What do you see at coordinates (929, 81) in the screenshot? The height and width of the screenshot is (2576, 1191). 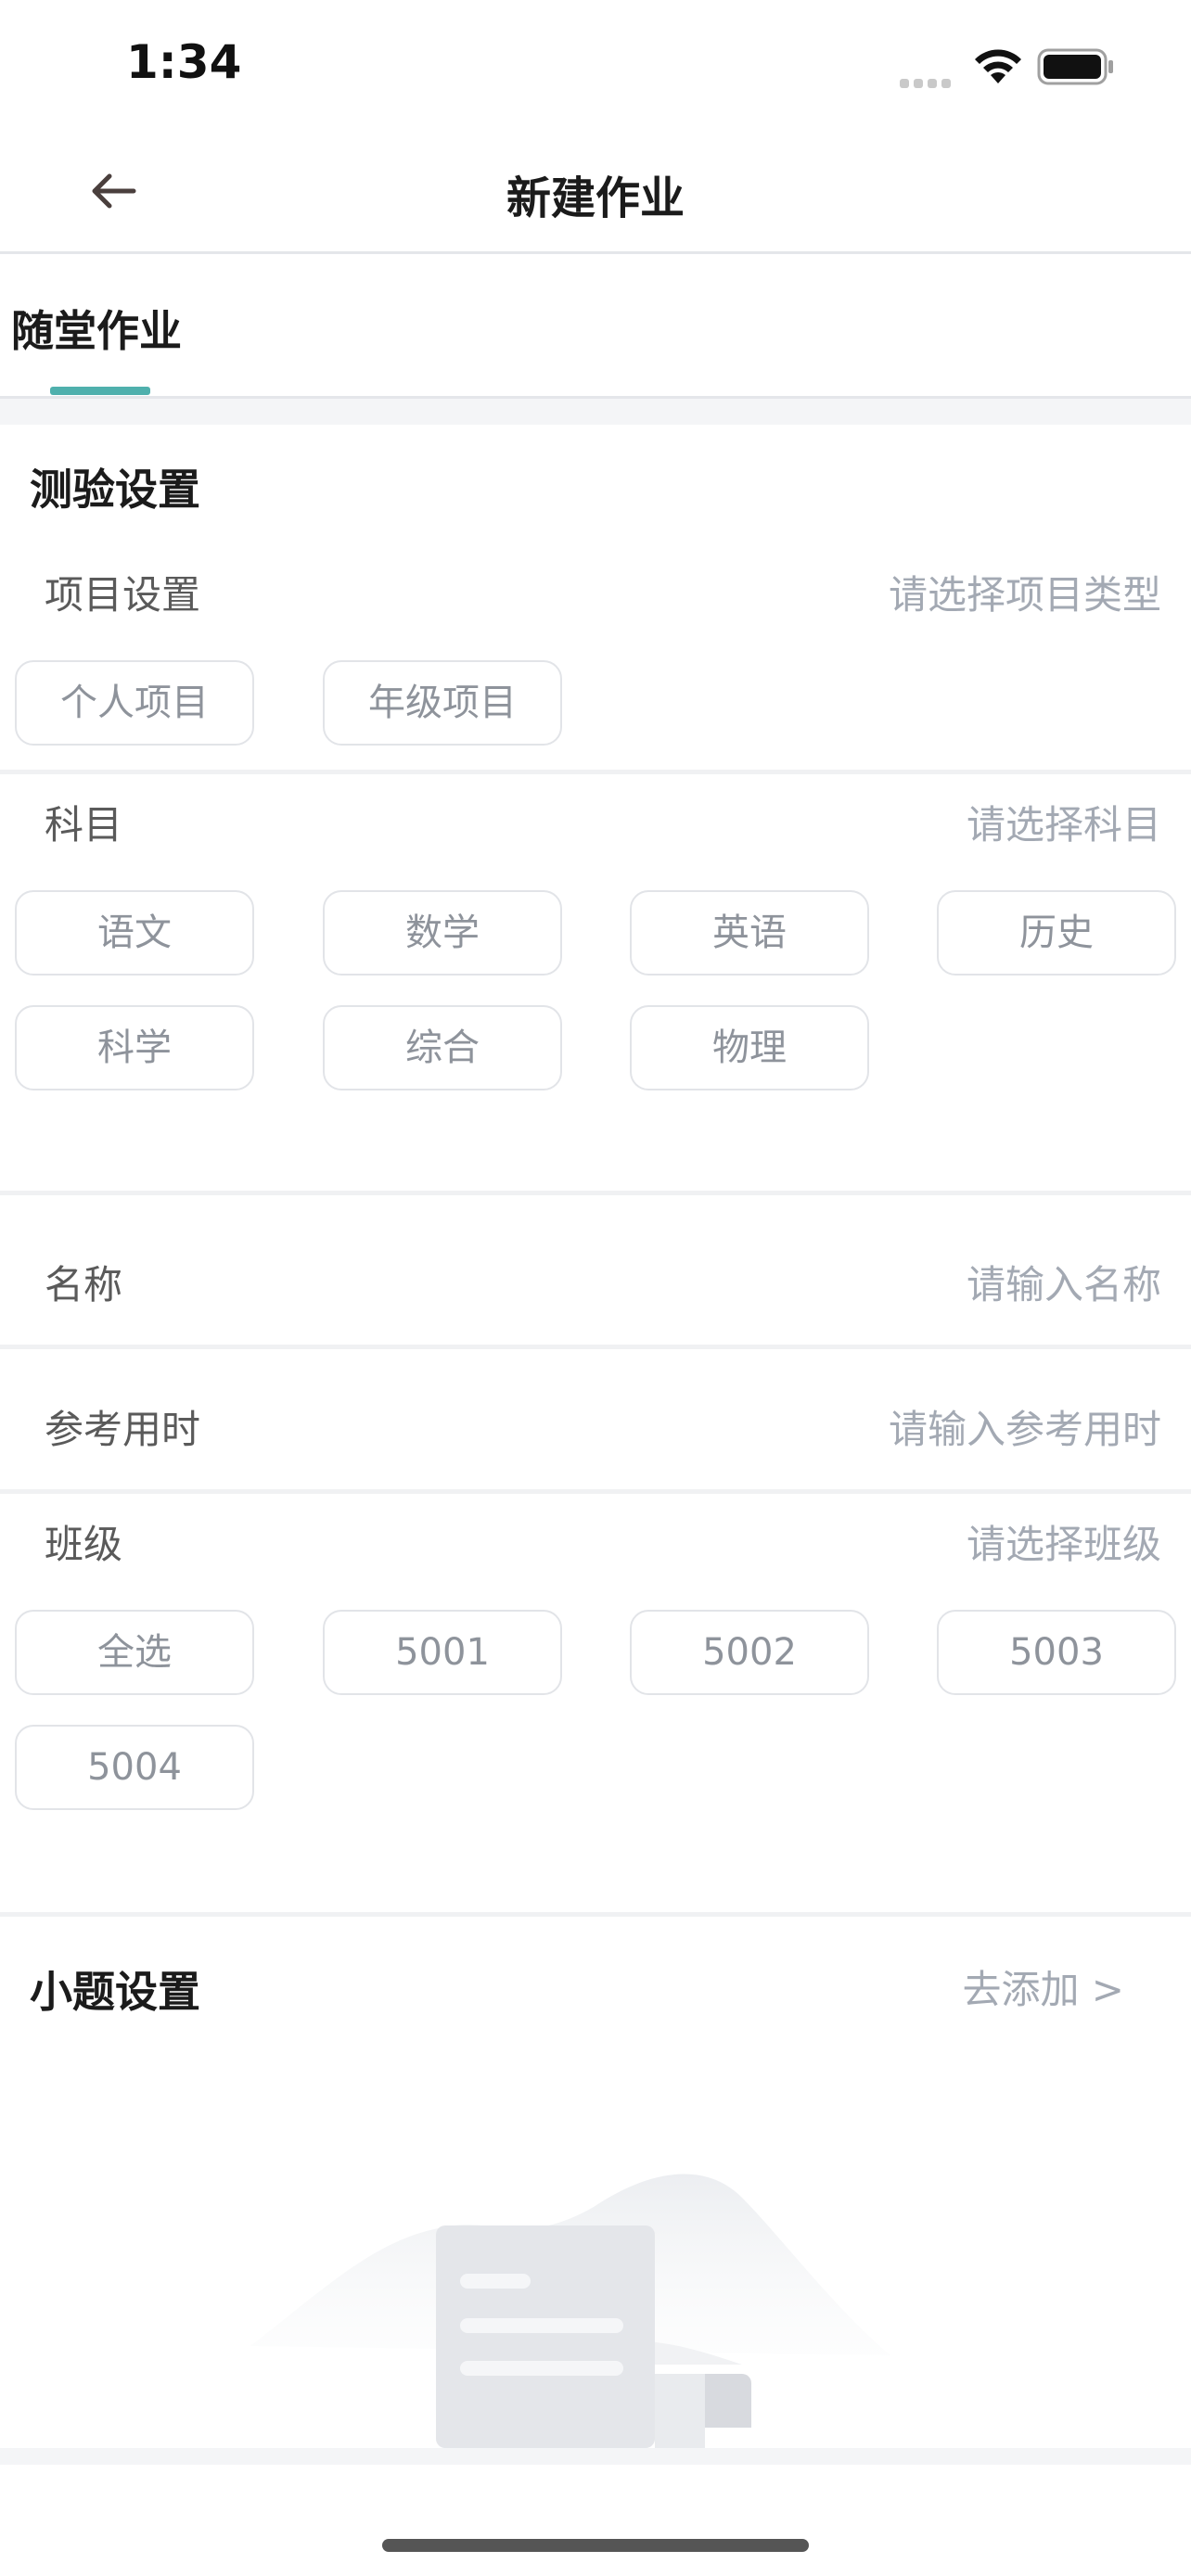 I see `signal-icon` at bounding box center [929, 81].